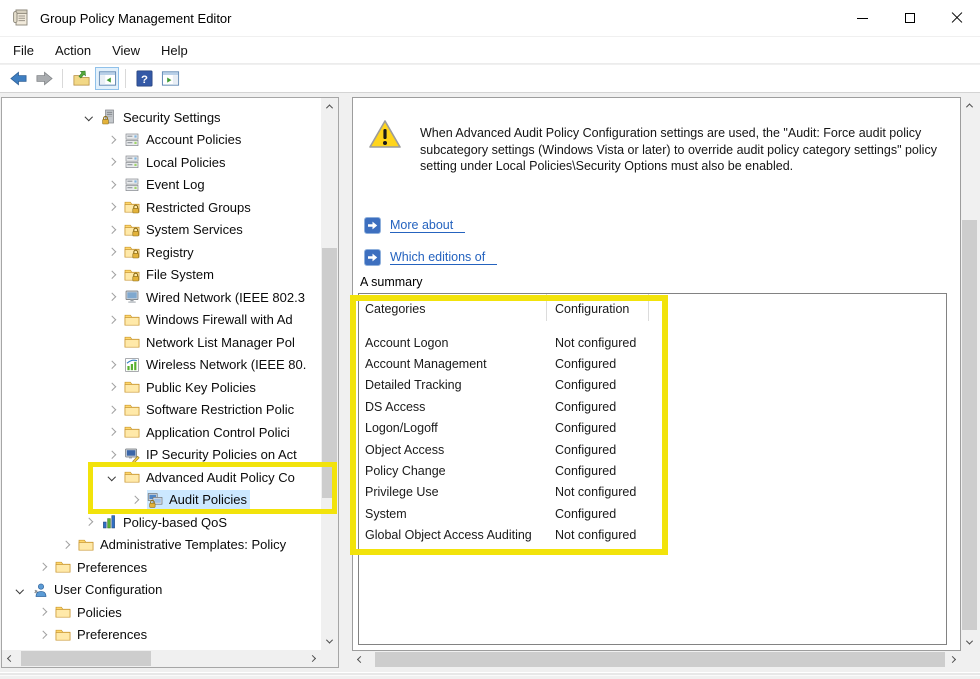  Describe the element at coordinates (161, 297) in the screenshot. I see `tree-item-wired-network-ieee-802-3: Wired Network (IEEE 802.3` at that location.